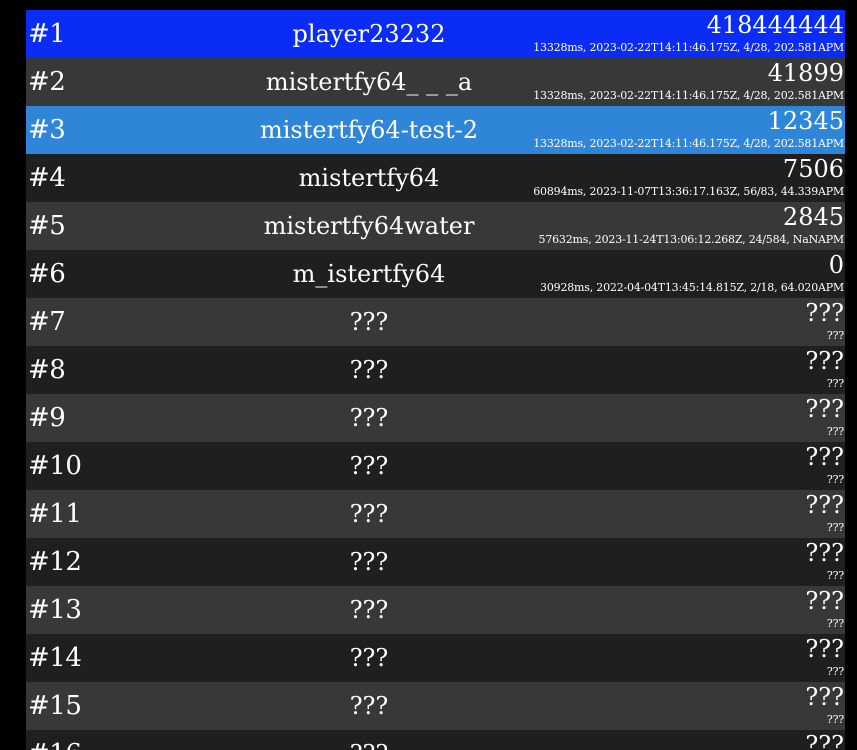  I want to click on leaderboard-row-10: #10 ??? ??? ???, so click(435, 466).